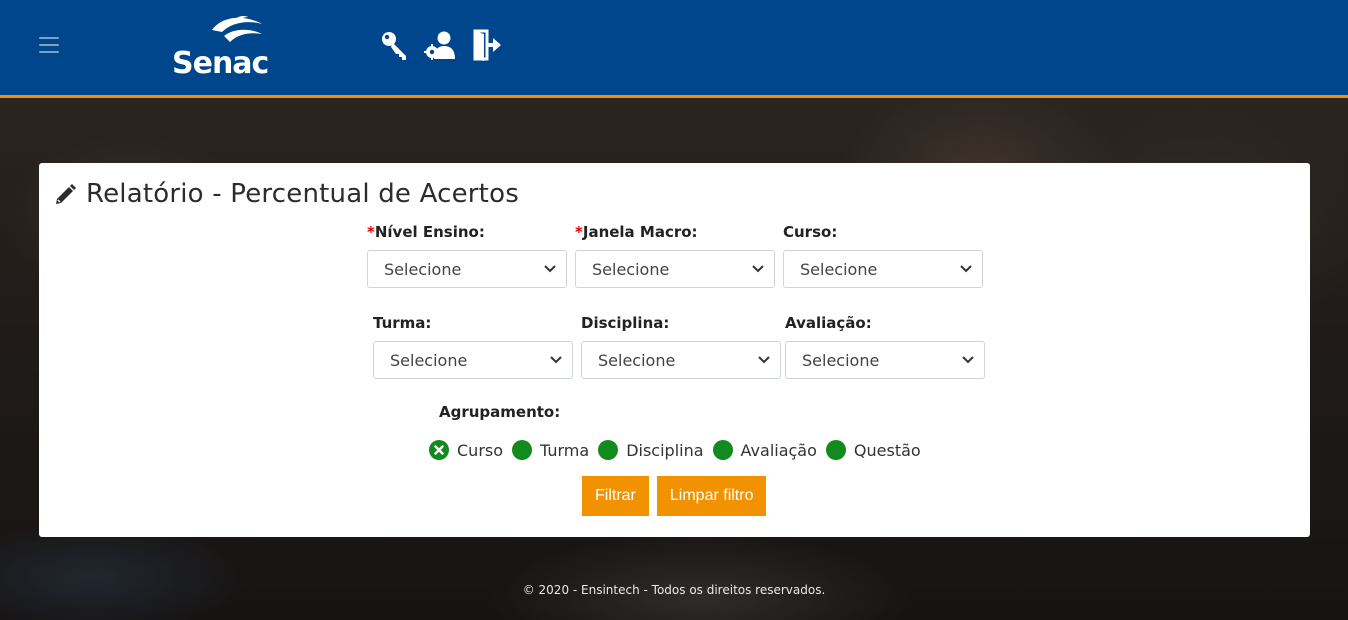  Describe the element at coordinates (810, 232) in the screenshot. I see `curso-label: Curso:` at that location.